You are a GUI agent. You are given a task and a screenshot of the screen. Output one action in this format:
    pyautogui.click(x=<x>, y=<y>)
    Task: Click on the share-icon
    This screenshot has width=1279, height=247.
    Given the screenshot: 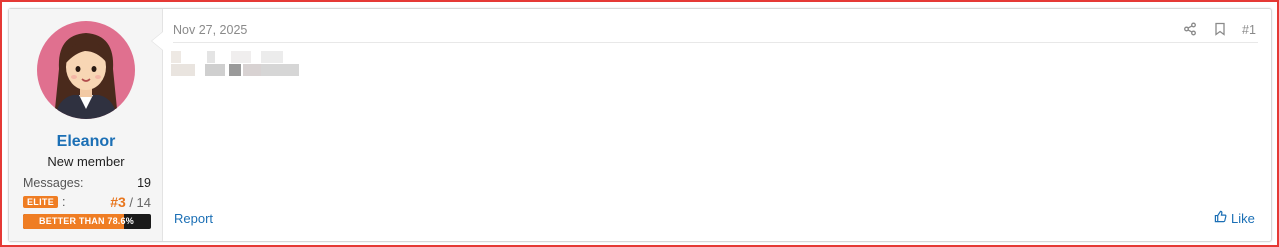 What is the action you would take?
    pyautogui.click(x=1190, y=29)
    